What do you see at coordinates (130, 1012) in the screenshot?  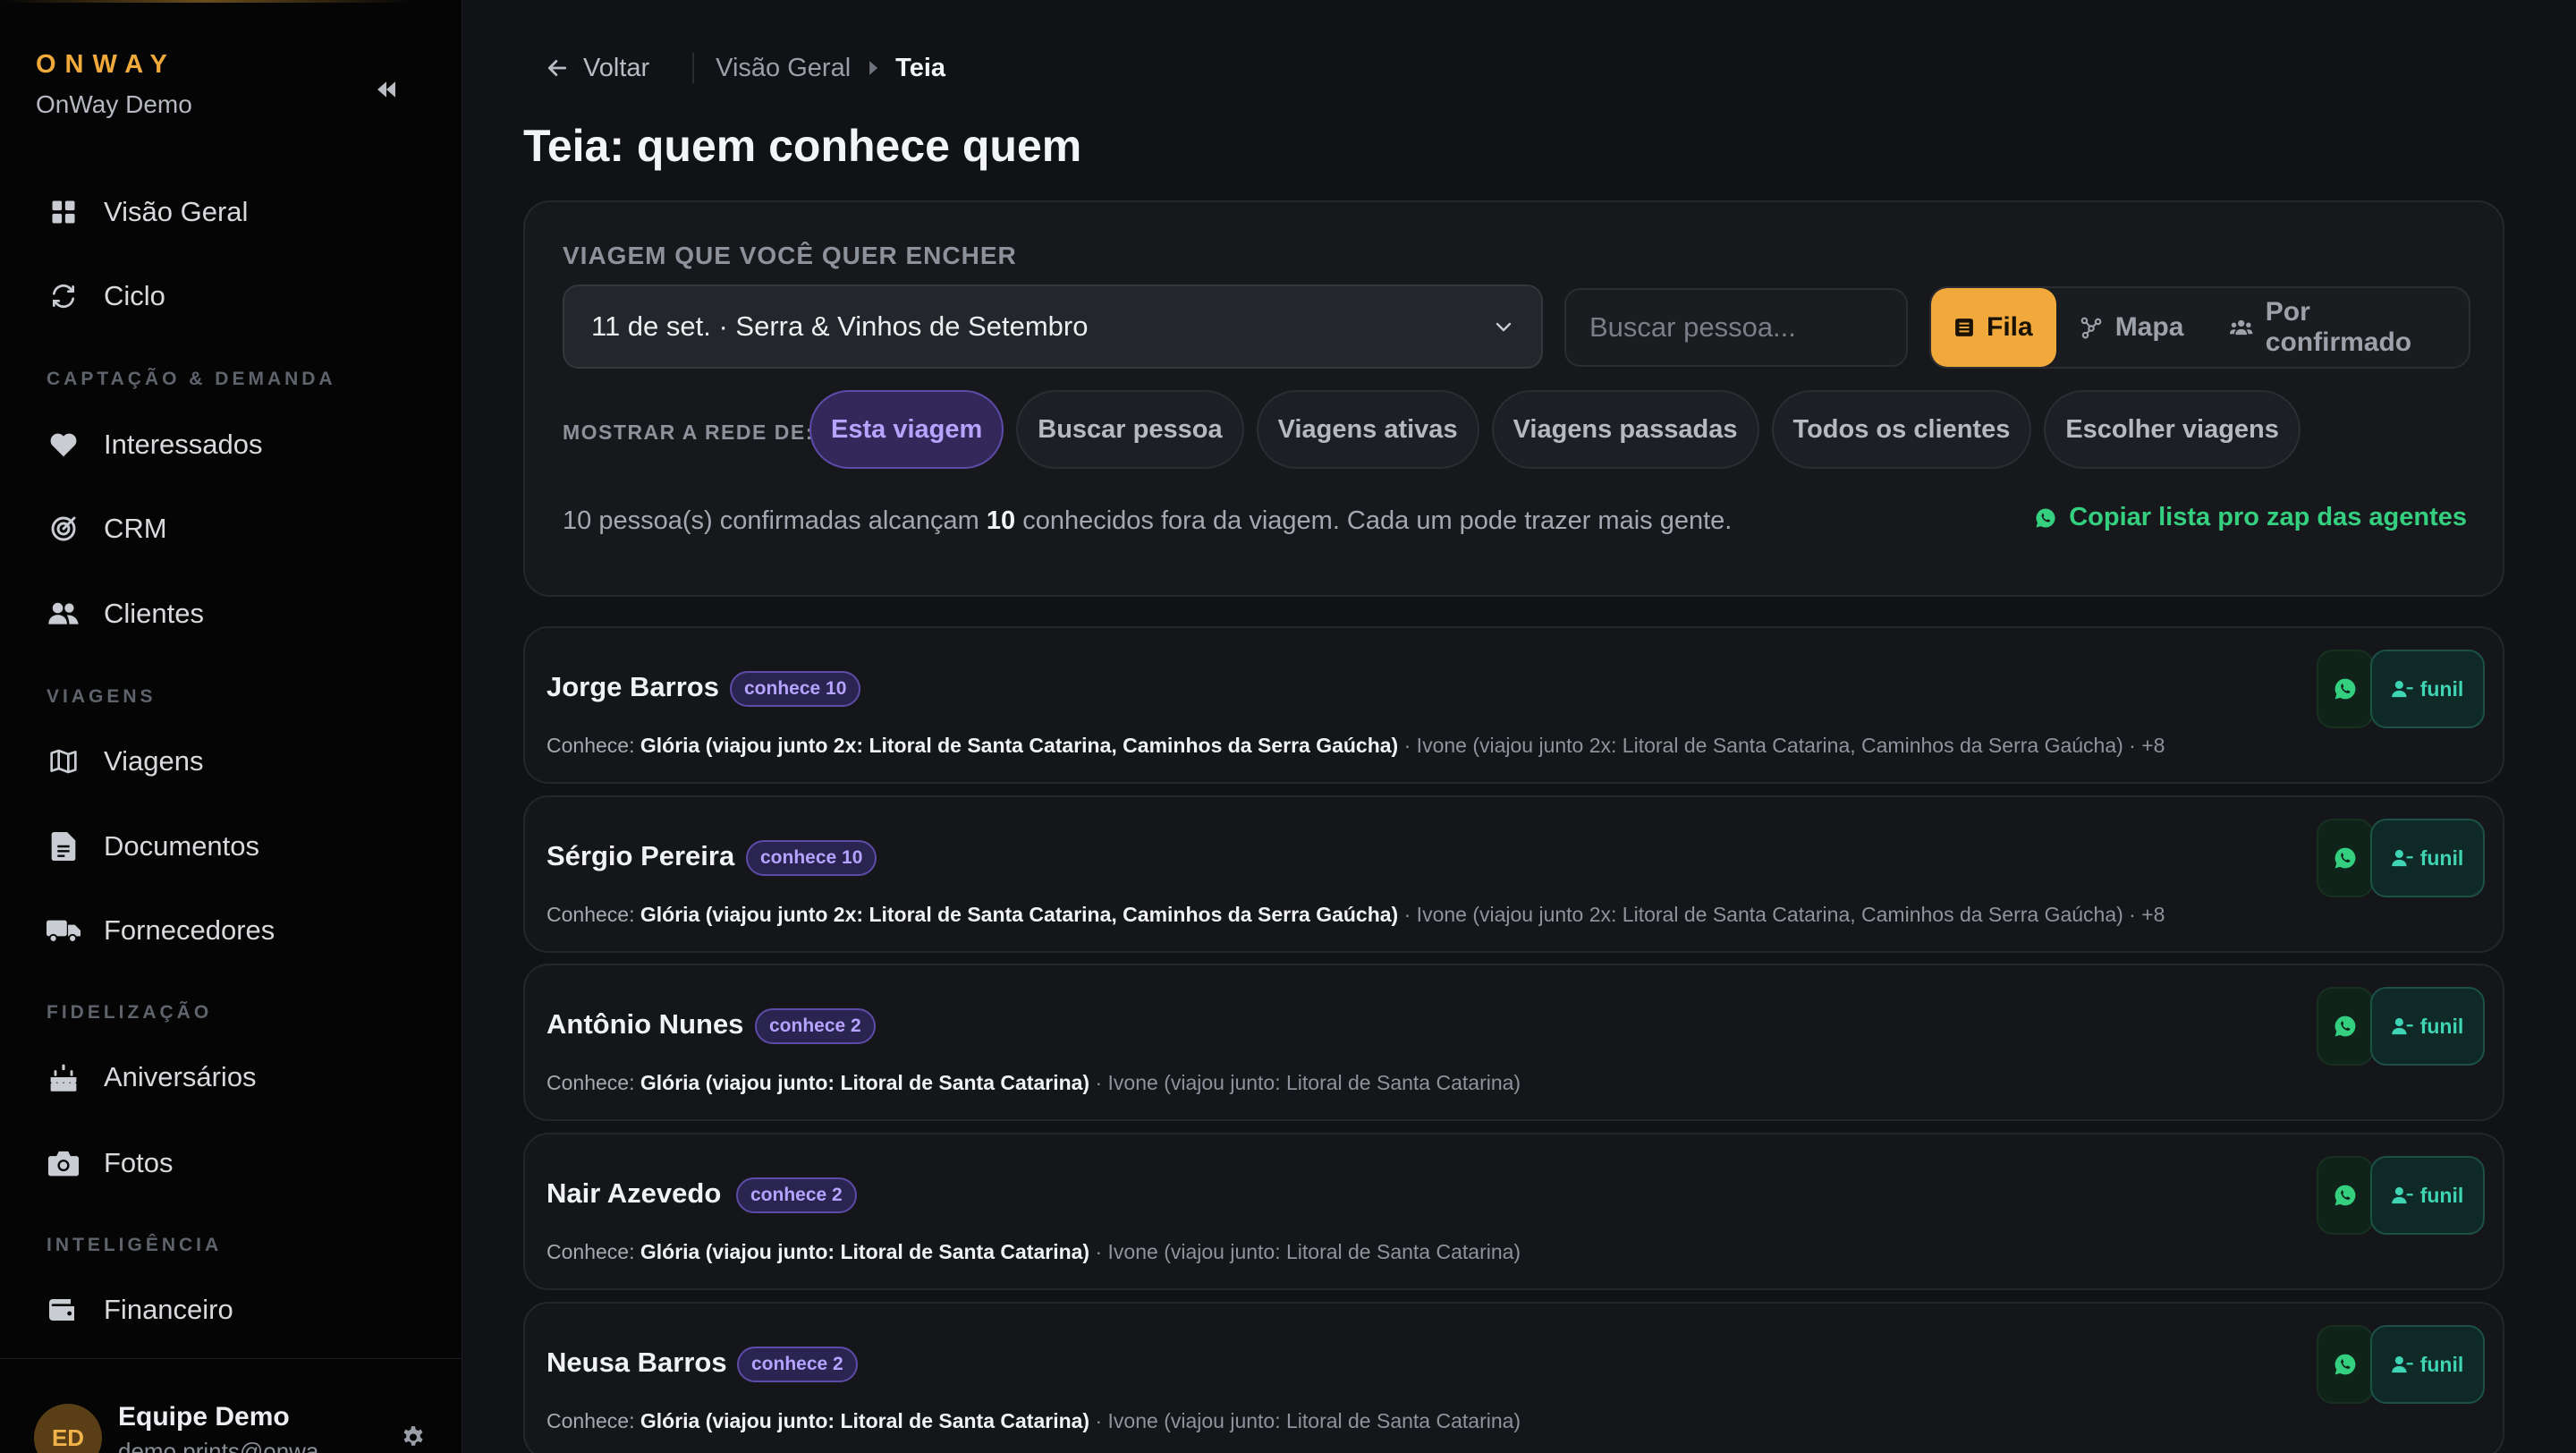 I see `nav-section-fidelizacao: FIDELIZAÇÃO` at bounding box center [130, 1012].